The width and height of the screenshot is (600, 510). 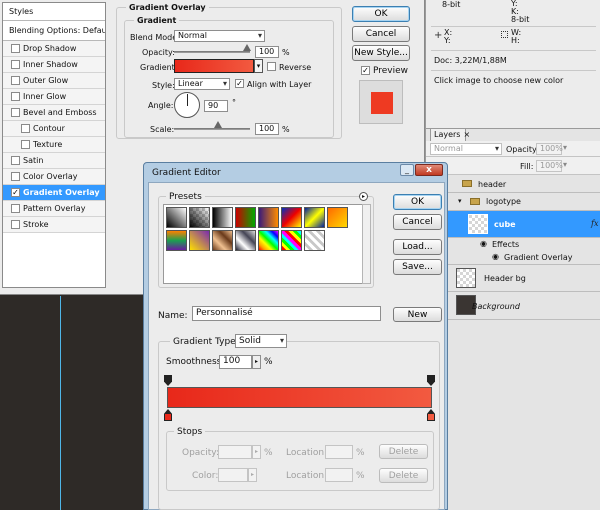 What do you see at coordinates (218, 124) in the screenshot?
I see `scale-slider-thumb` at bounding box center [218, 124].